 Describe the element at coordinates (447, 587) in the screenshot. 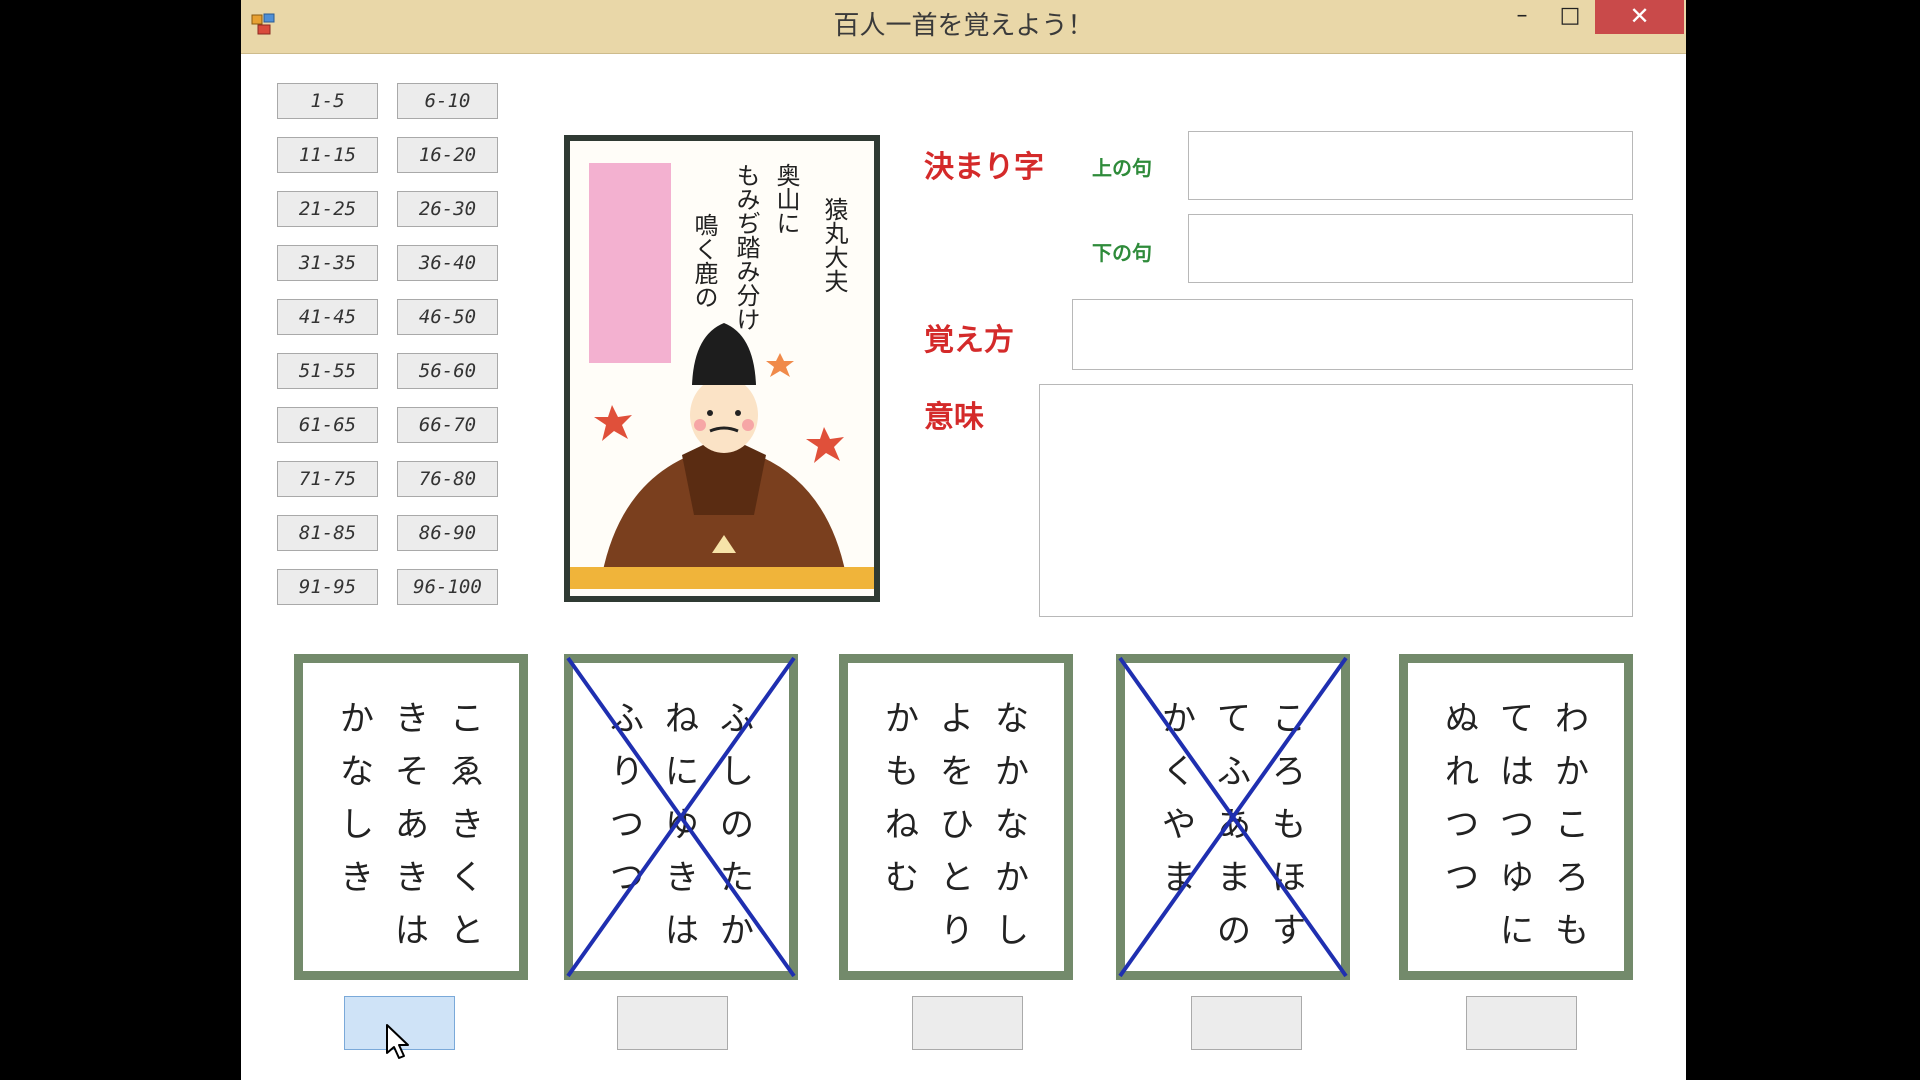

I see `range-button-96-100: 96-100` at that location.